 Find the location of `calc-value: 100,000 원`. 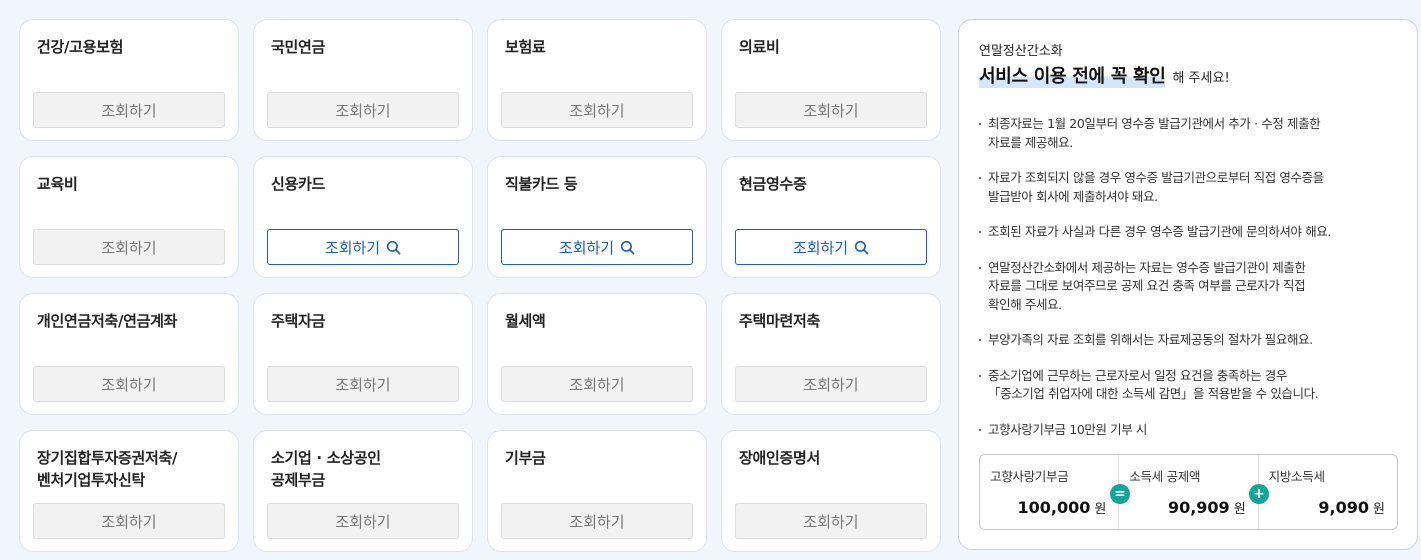

calc-value: 100,000 원 is located at coordinates (1061, 507).